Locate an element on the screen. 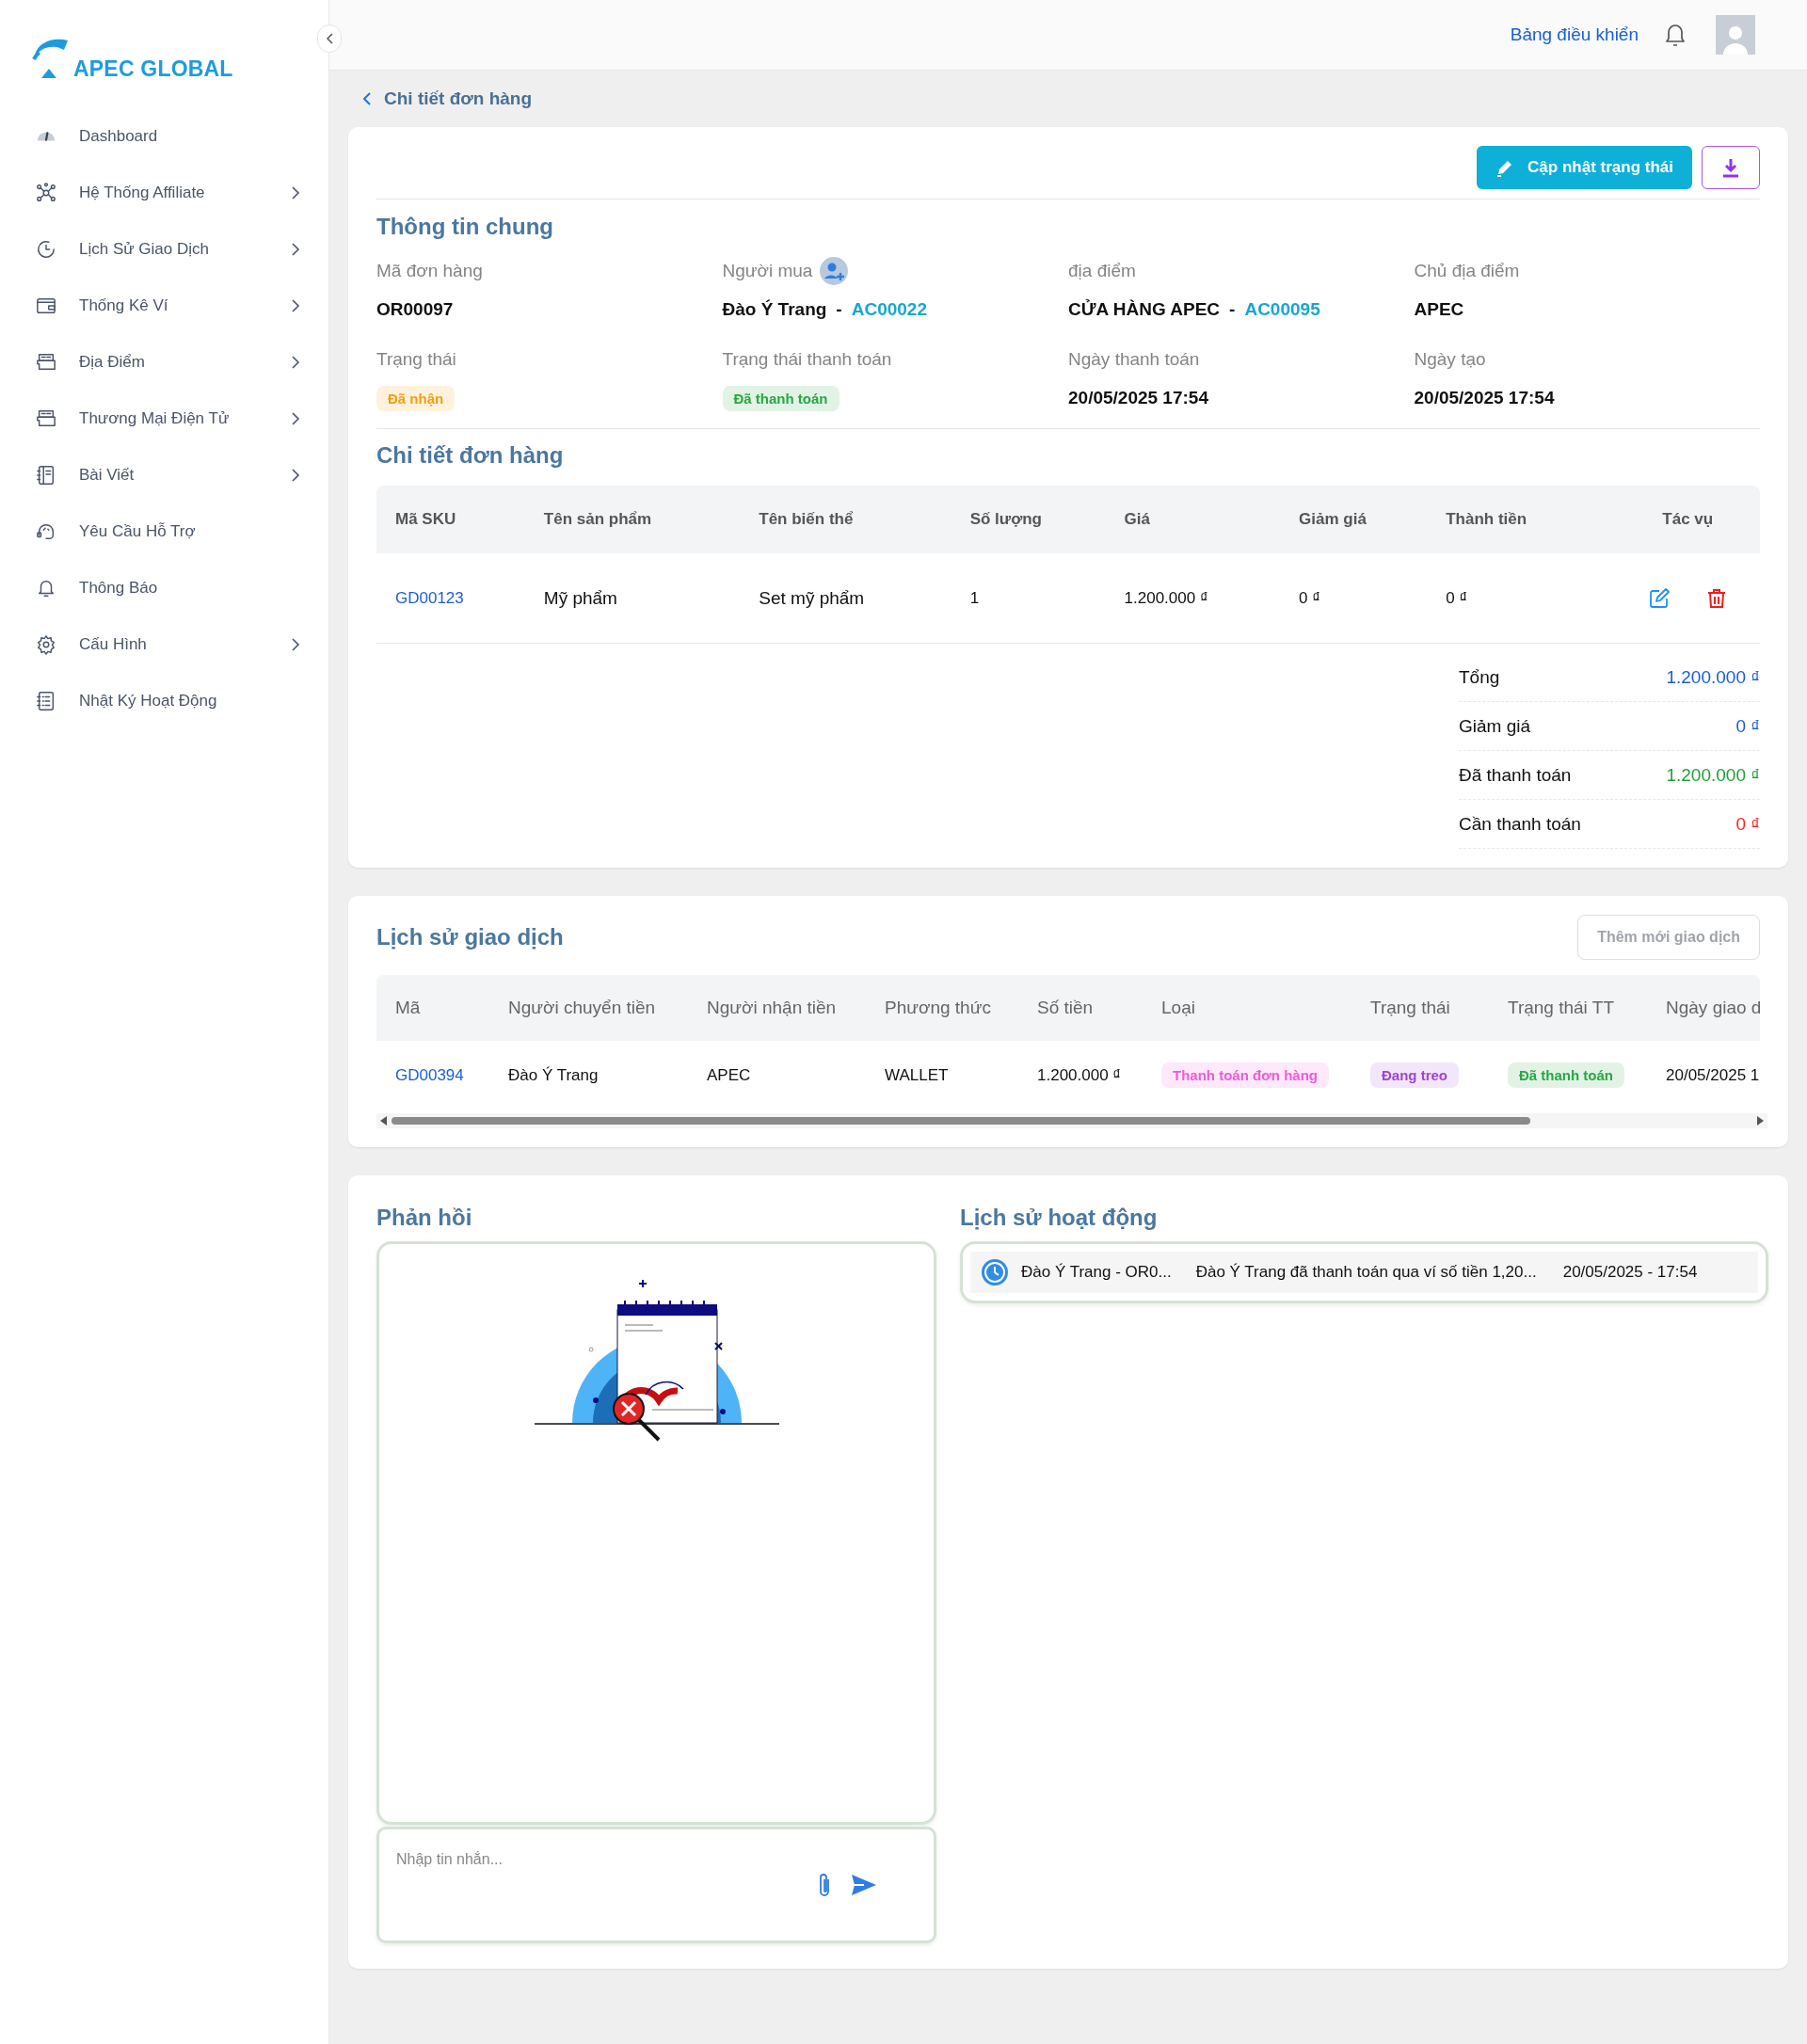  wallet-icon is located at coordinates (46, 306).